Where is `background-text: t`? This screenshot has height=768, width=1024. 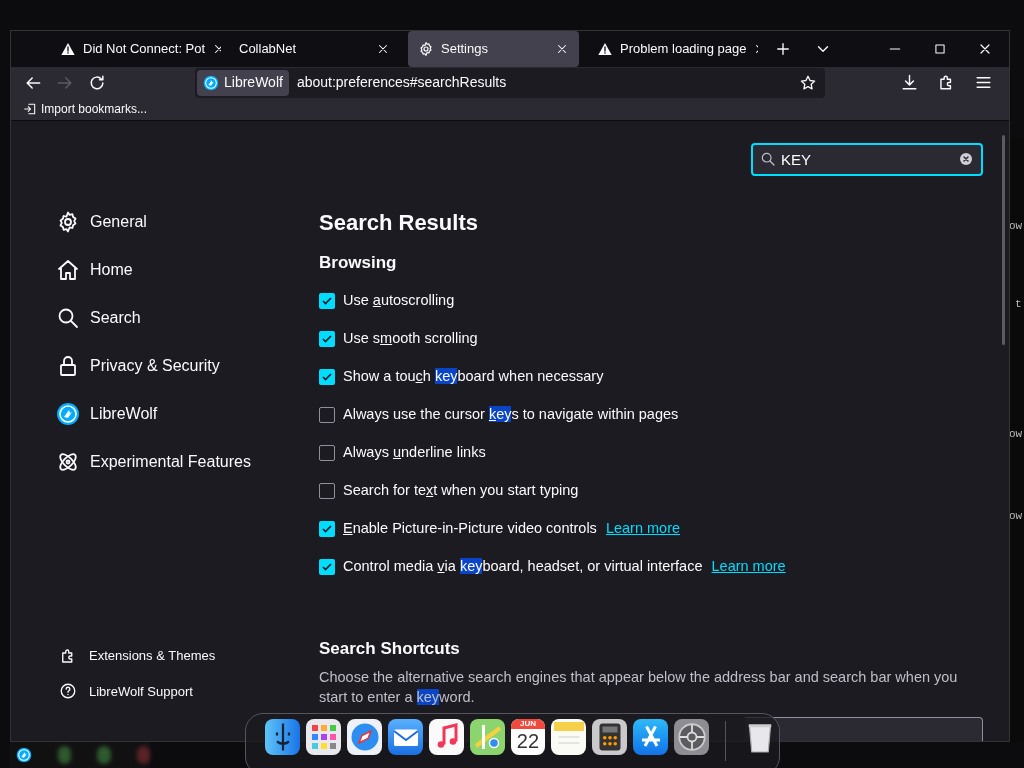
background-text: t is located at coordinates (1018, 304).